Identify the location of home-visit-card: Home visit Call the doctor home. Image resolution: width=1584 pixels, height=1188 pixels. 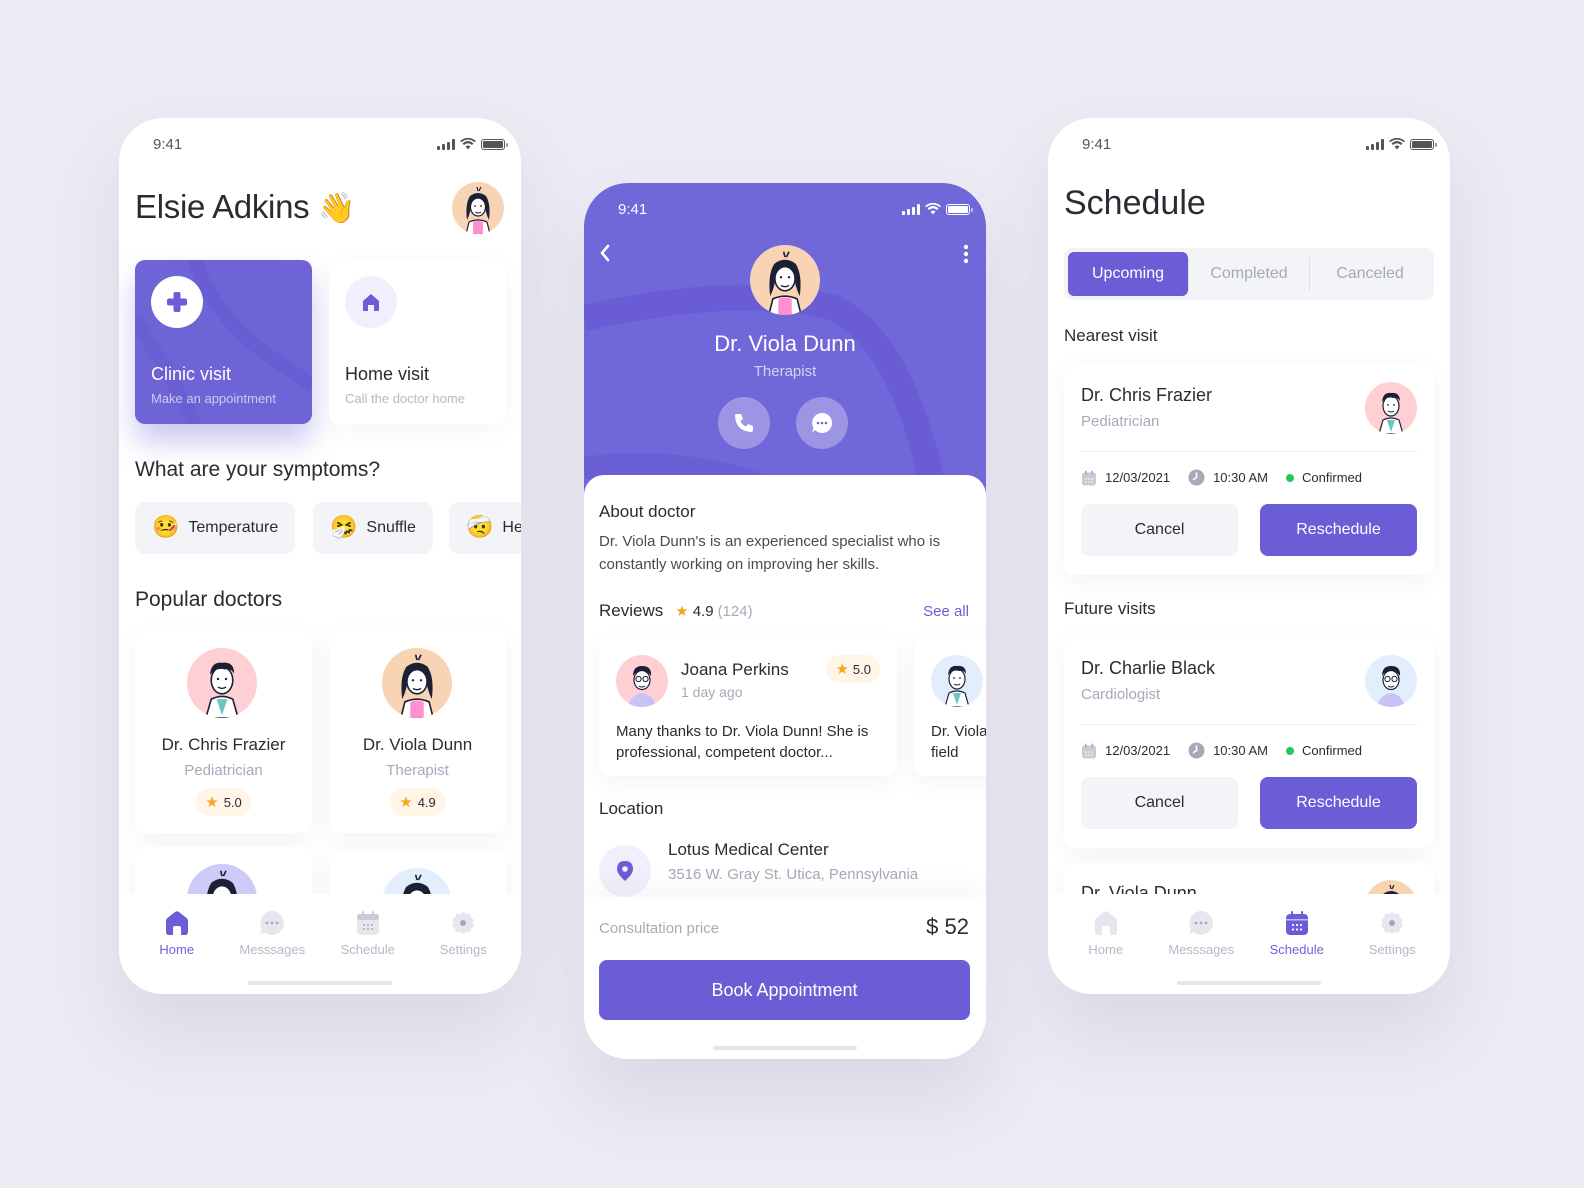
(417, 342).